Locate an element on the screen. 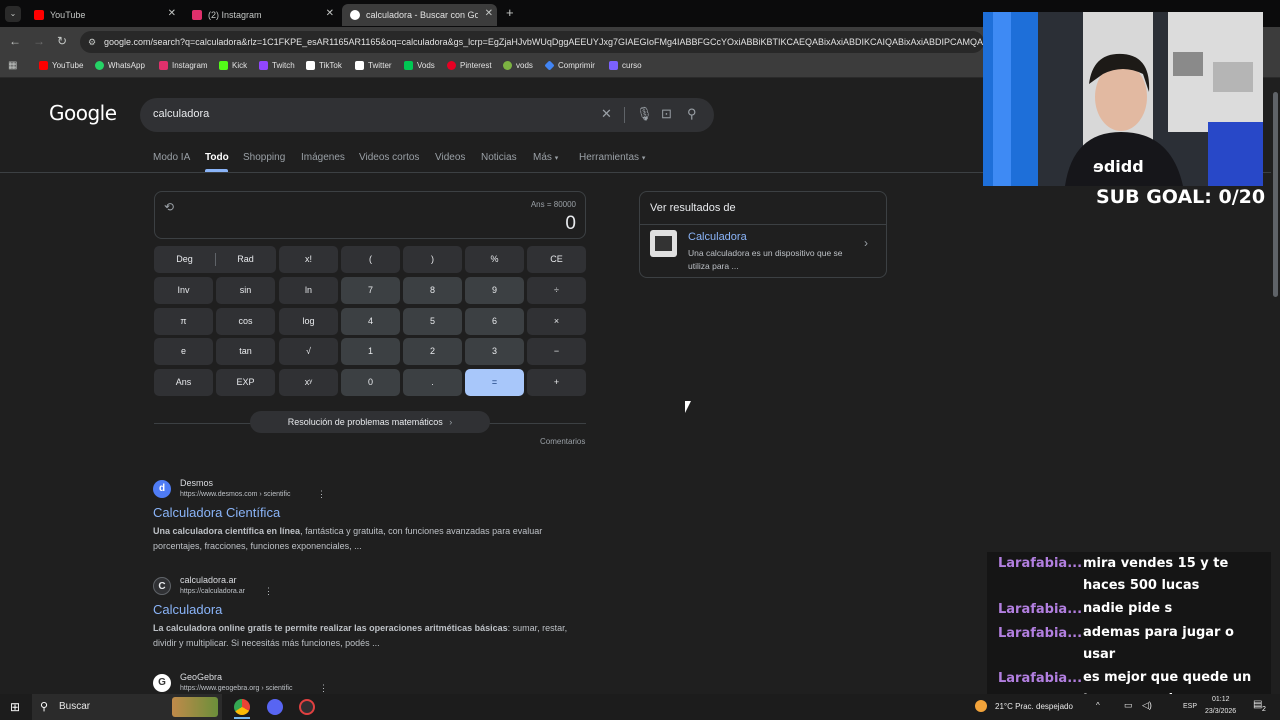 The width and height of the screenshot is (1280, 720). language-indicator: ESP is located at coordinates (1190, 706).